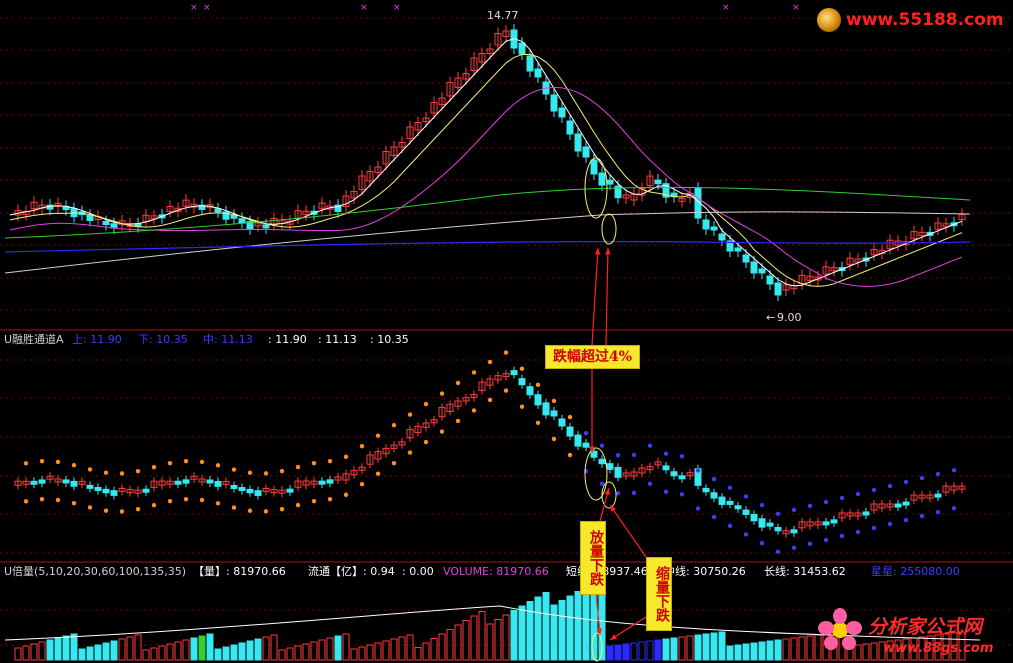 The image size is (1013, 663). What do you see at coordinates (628, 531) in the screenshot?
I see `annotation-arrow` at bounding box center [628, 531].